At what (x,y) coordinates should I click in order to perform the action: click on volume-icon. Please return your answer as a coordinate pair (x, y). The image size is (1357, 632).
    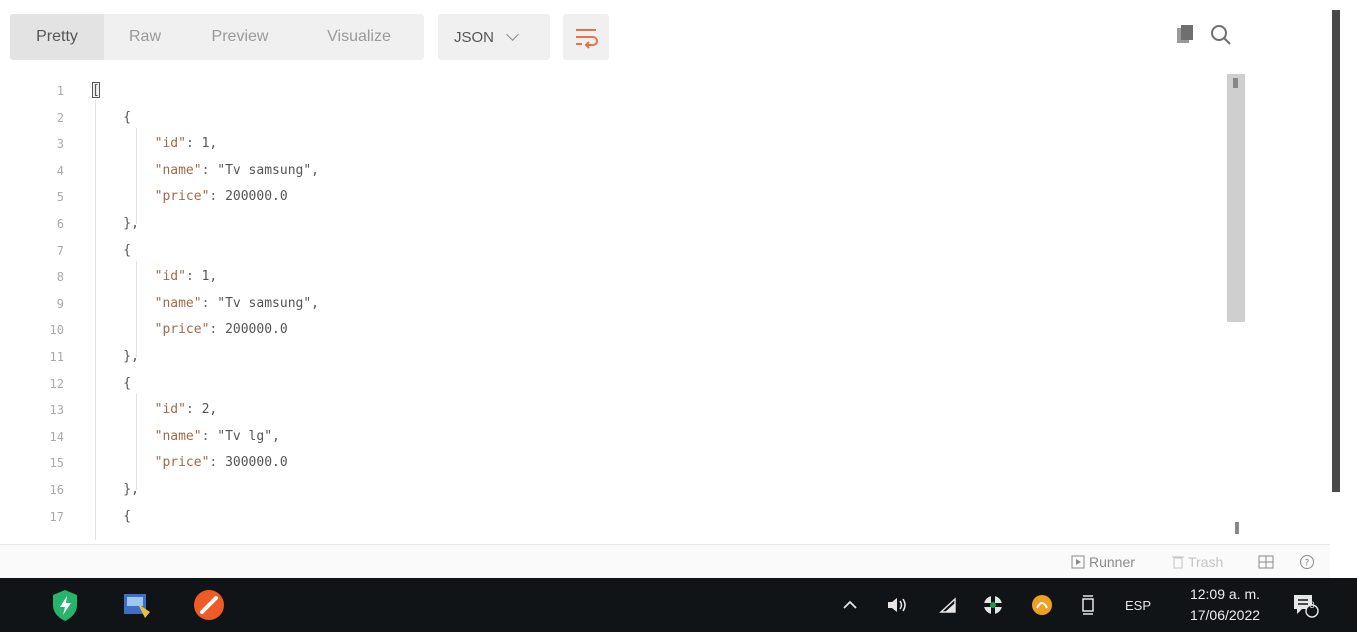
    Looking at the image, I should click on (897, 605).